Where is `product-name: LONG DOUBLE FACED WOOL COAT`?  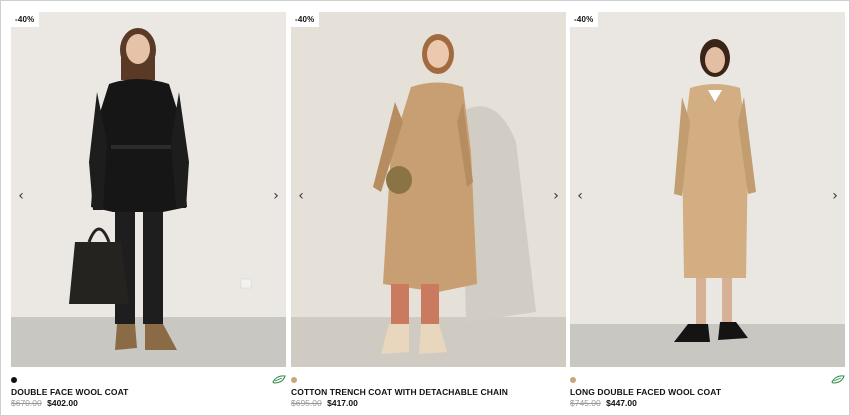
product-name: LONG DOUBLE FACED WOOL COAT is located at coordinates (645, 392).